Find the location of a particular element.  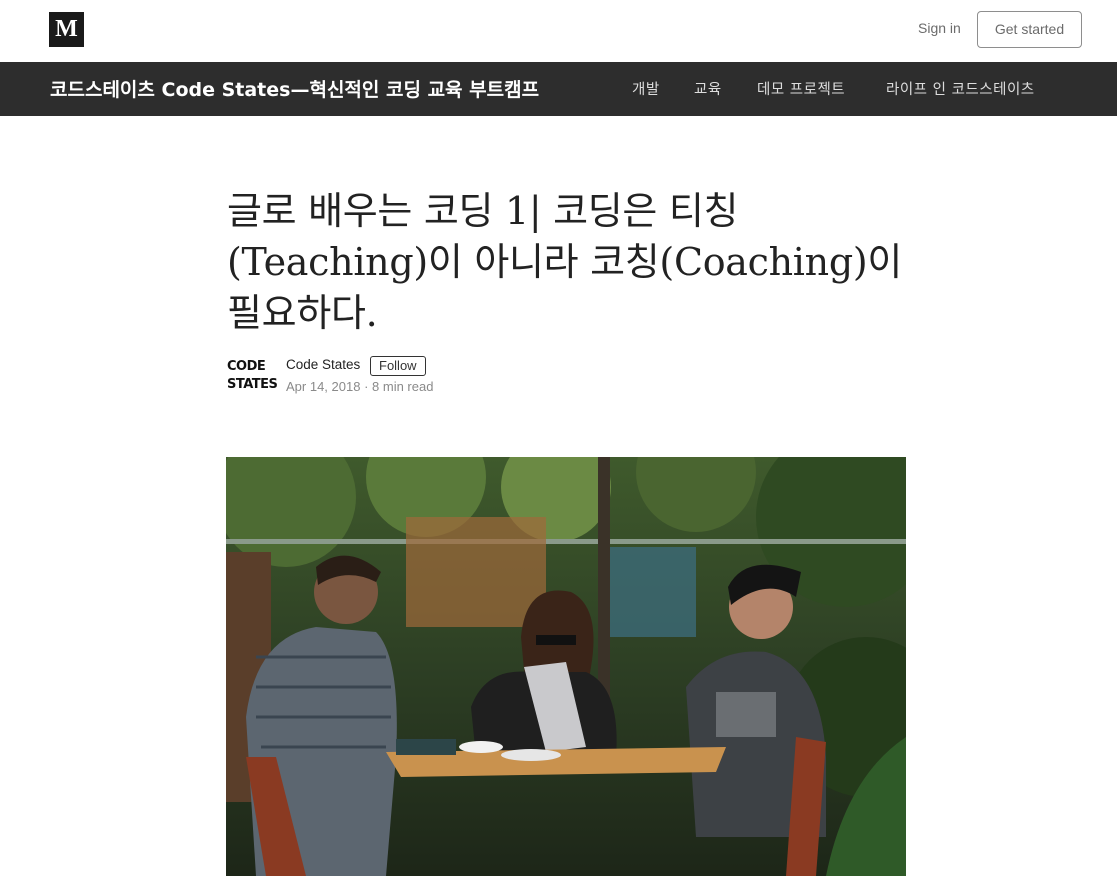

author-name-link: Code States is located at coordinates (323, 364).